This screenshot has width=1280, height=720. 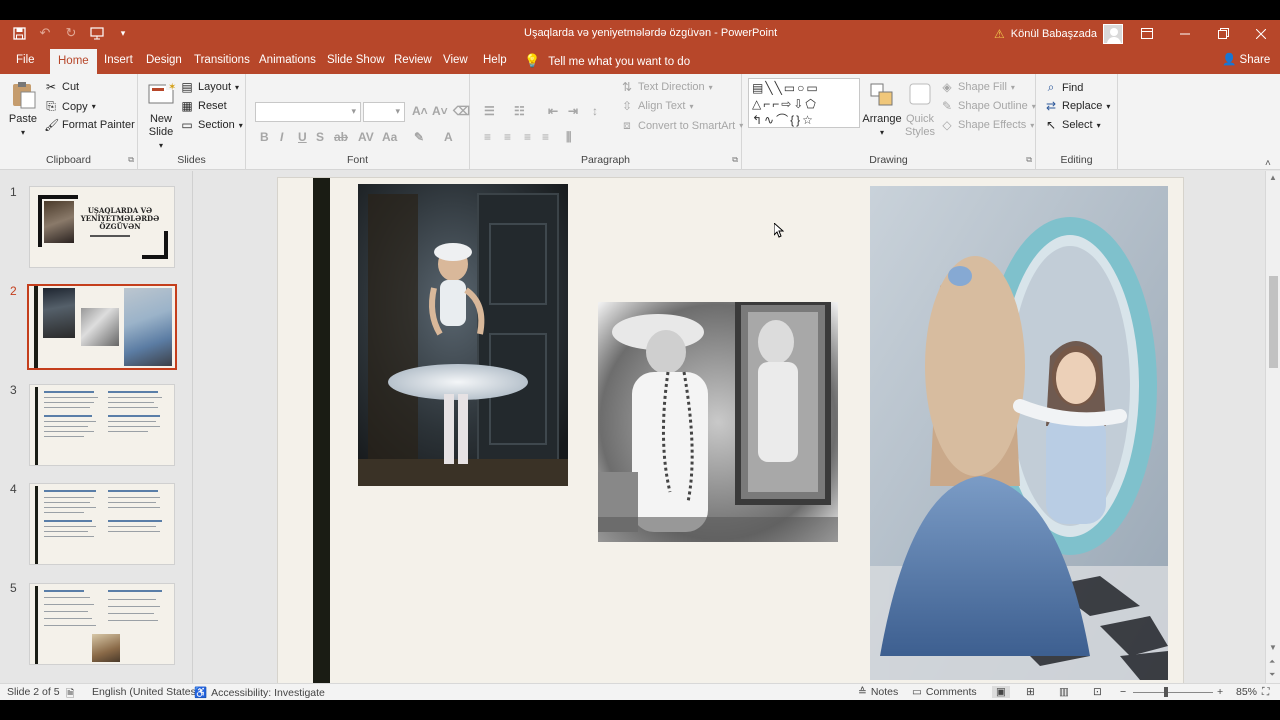 What do you see at coordinates (413, 60) in the screenshot?
I see `tab-review: Review` at bounding box center [413, 60].